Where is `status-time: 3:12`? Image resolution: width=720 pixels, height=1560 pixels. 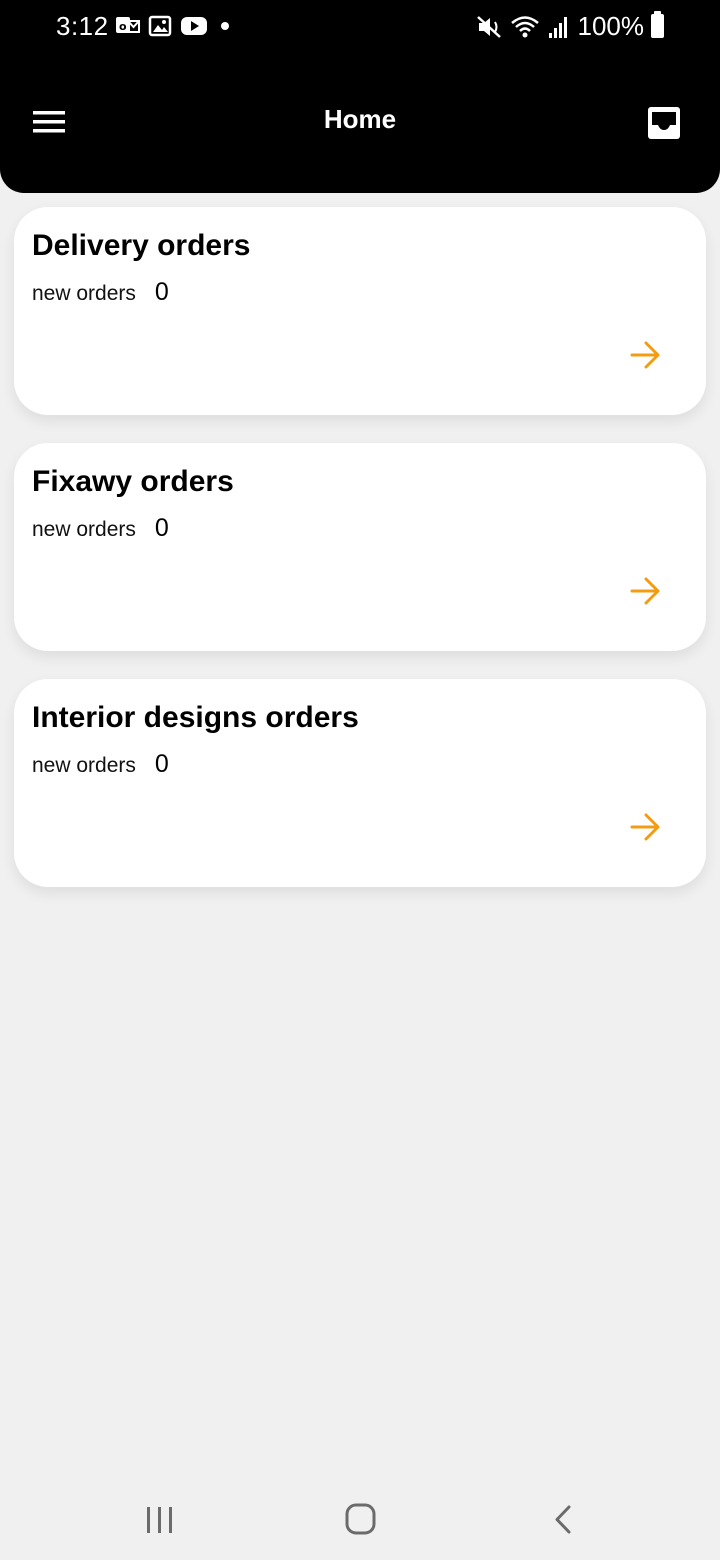
status-time: 3:12 is located at coordinates (82, 26).